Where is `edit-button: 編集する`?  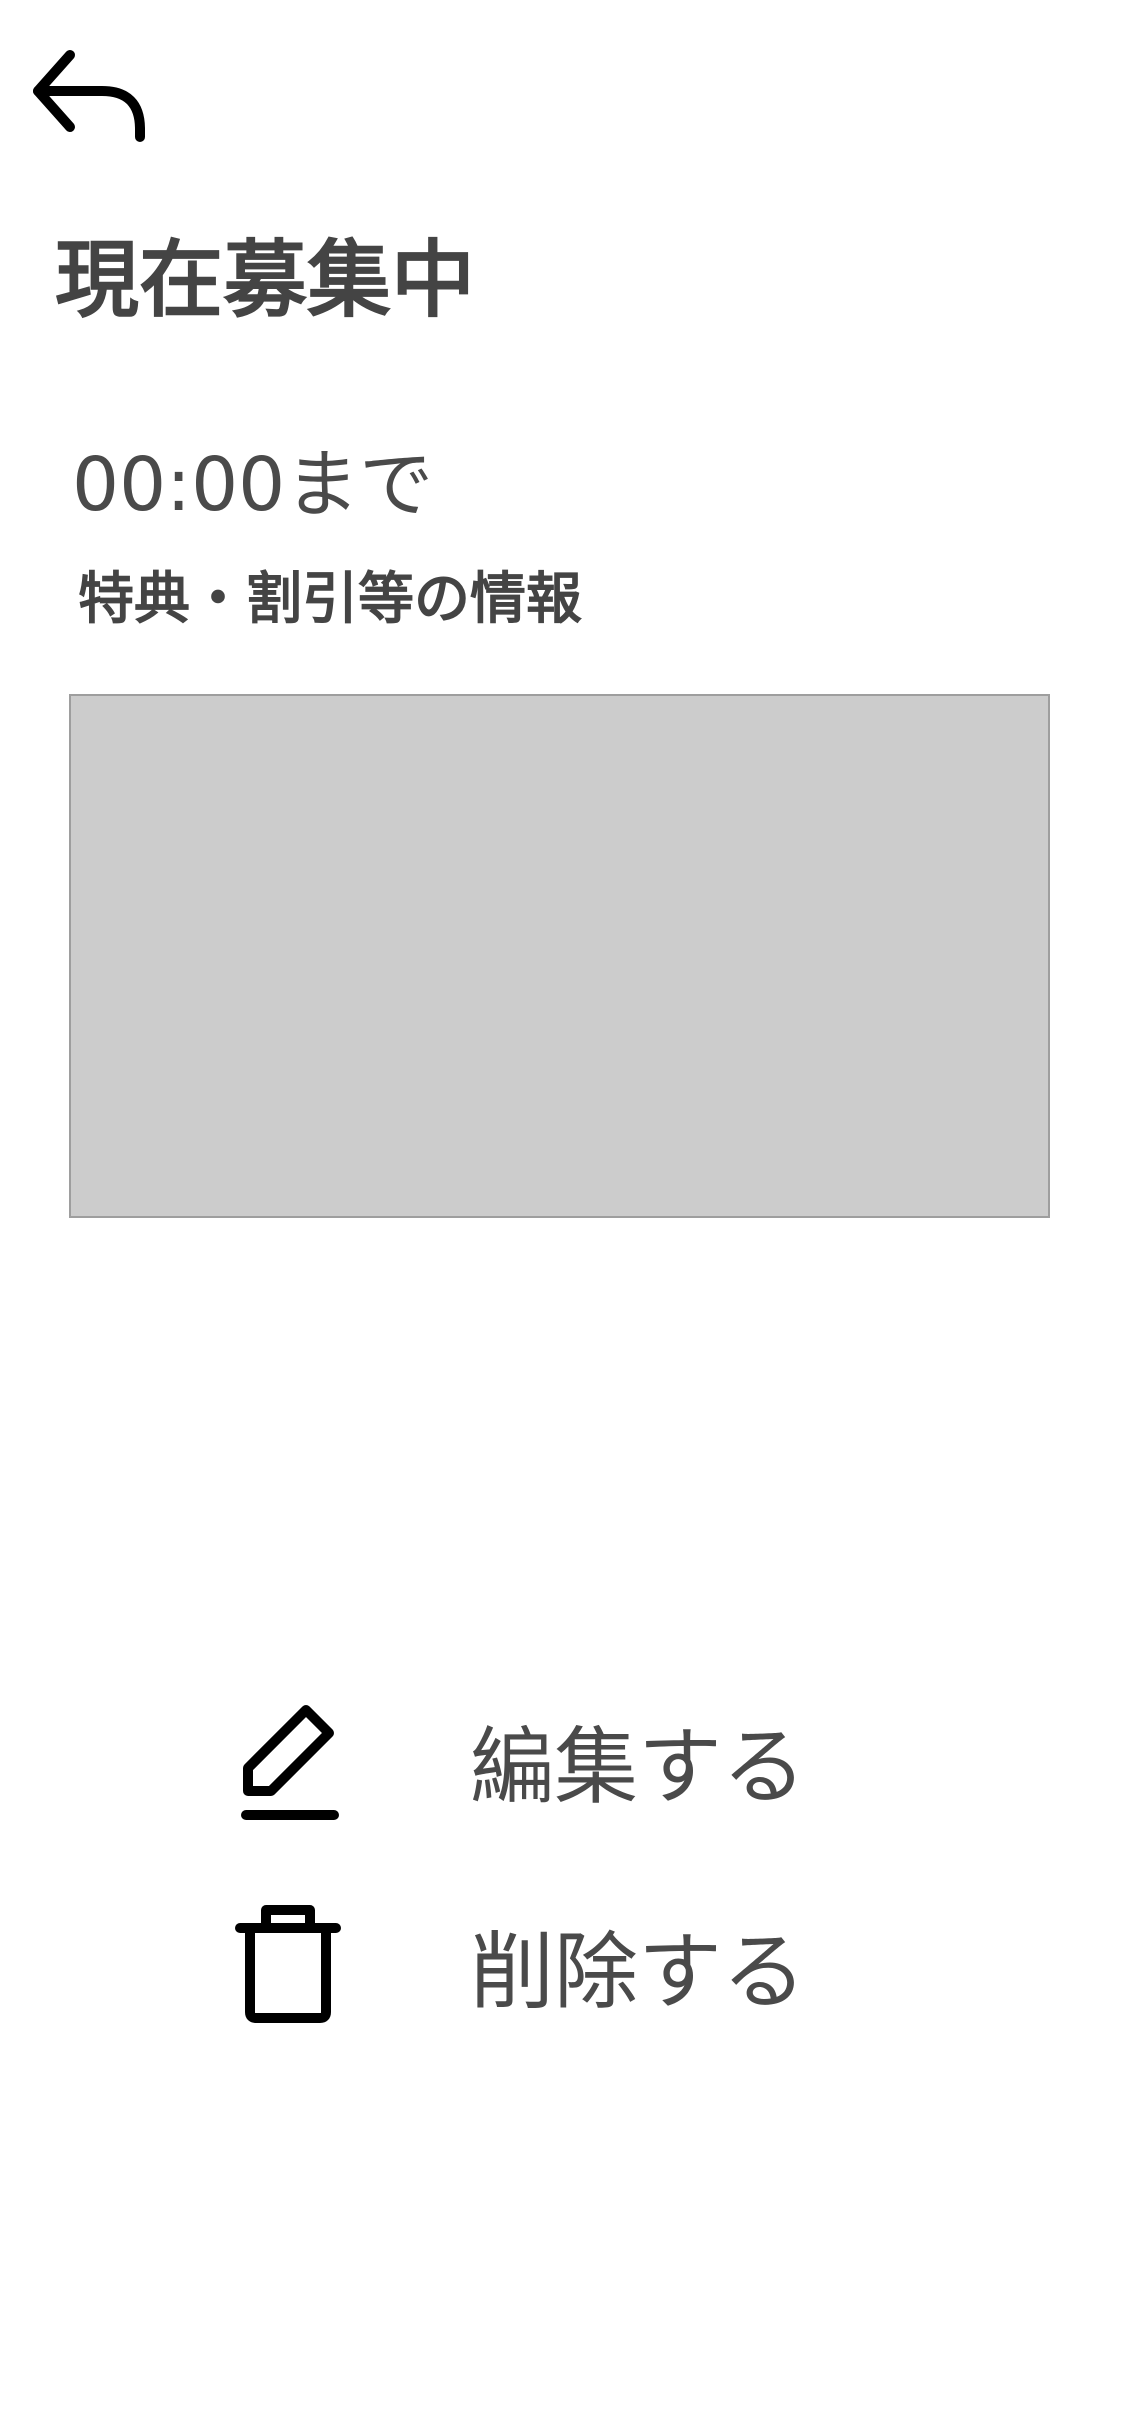
edit-button: 編集する is located at coordinates (530, 1765).